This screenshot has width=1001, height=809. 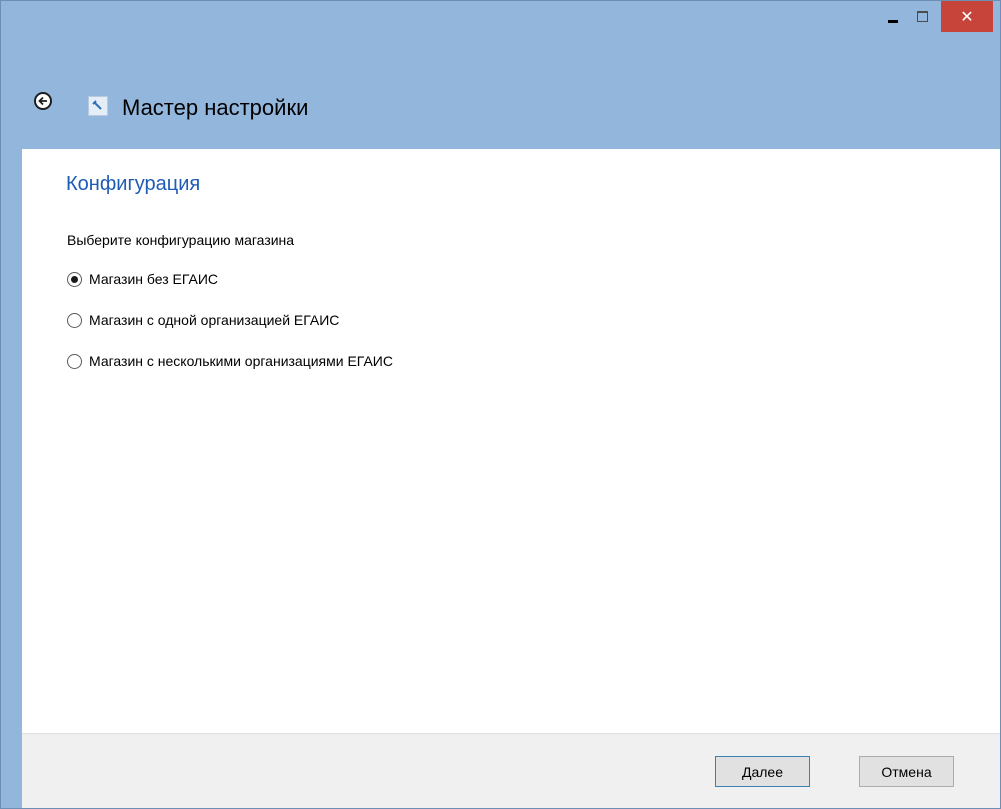 What do you see at coordinates (922, 16) in the screenshot?
I see `maximize-icon` at bounding box center [922, 16].